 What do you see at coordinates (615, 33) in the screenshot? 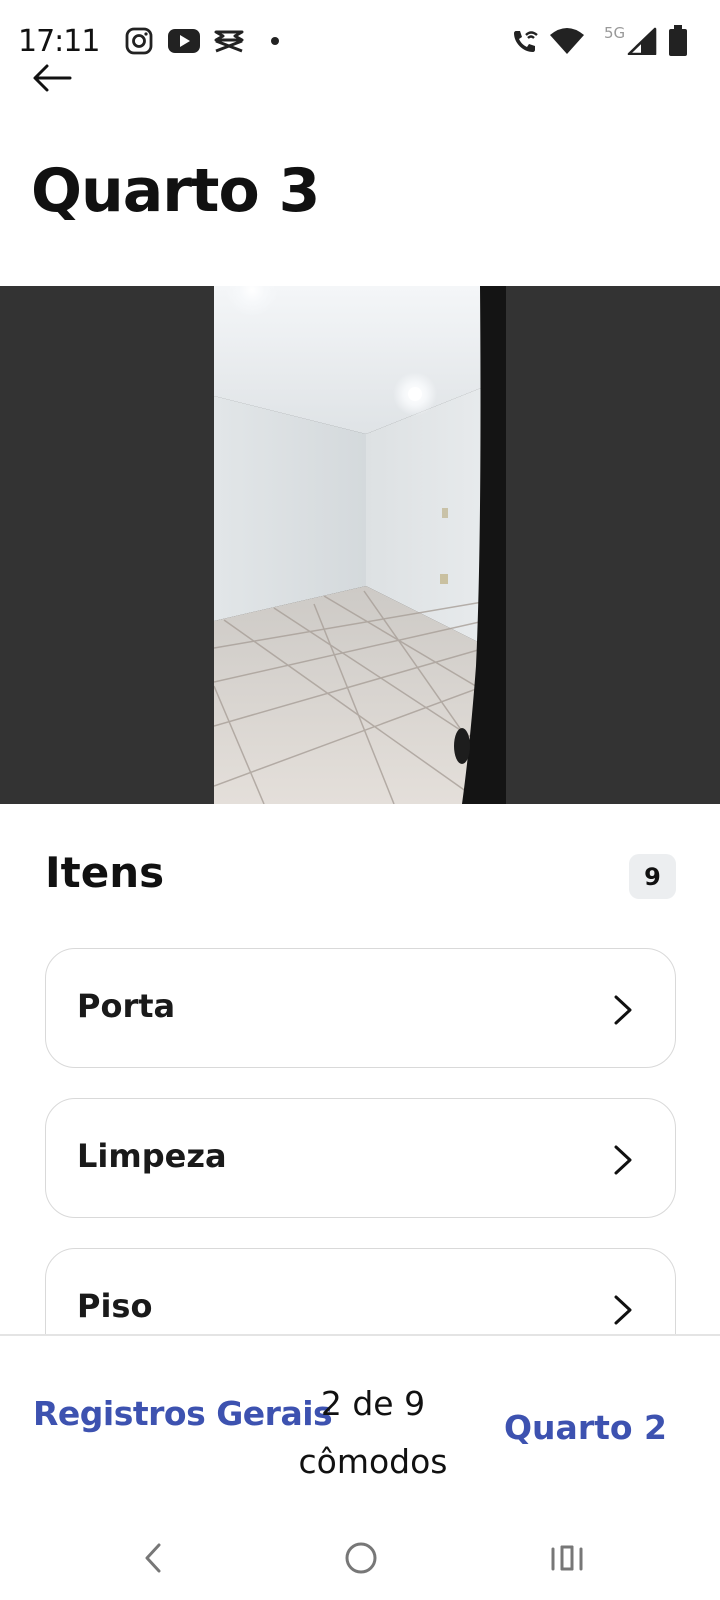
I see `network-type-label: 5G` at bounding box center [615, 33].